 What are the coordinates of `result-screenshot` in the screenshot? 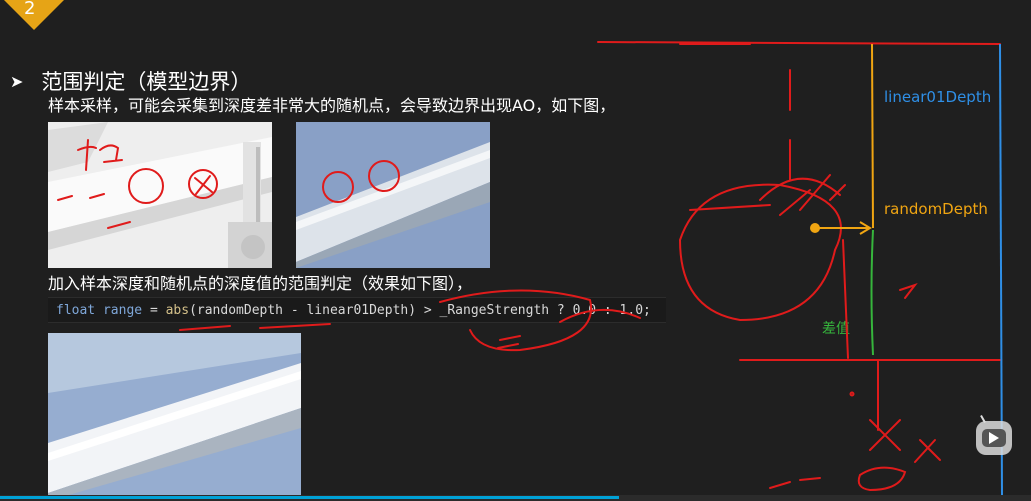 It's located at (174, 417).